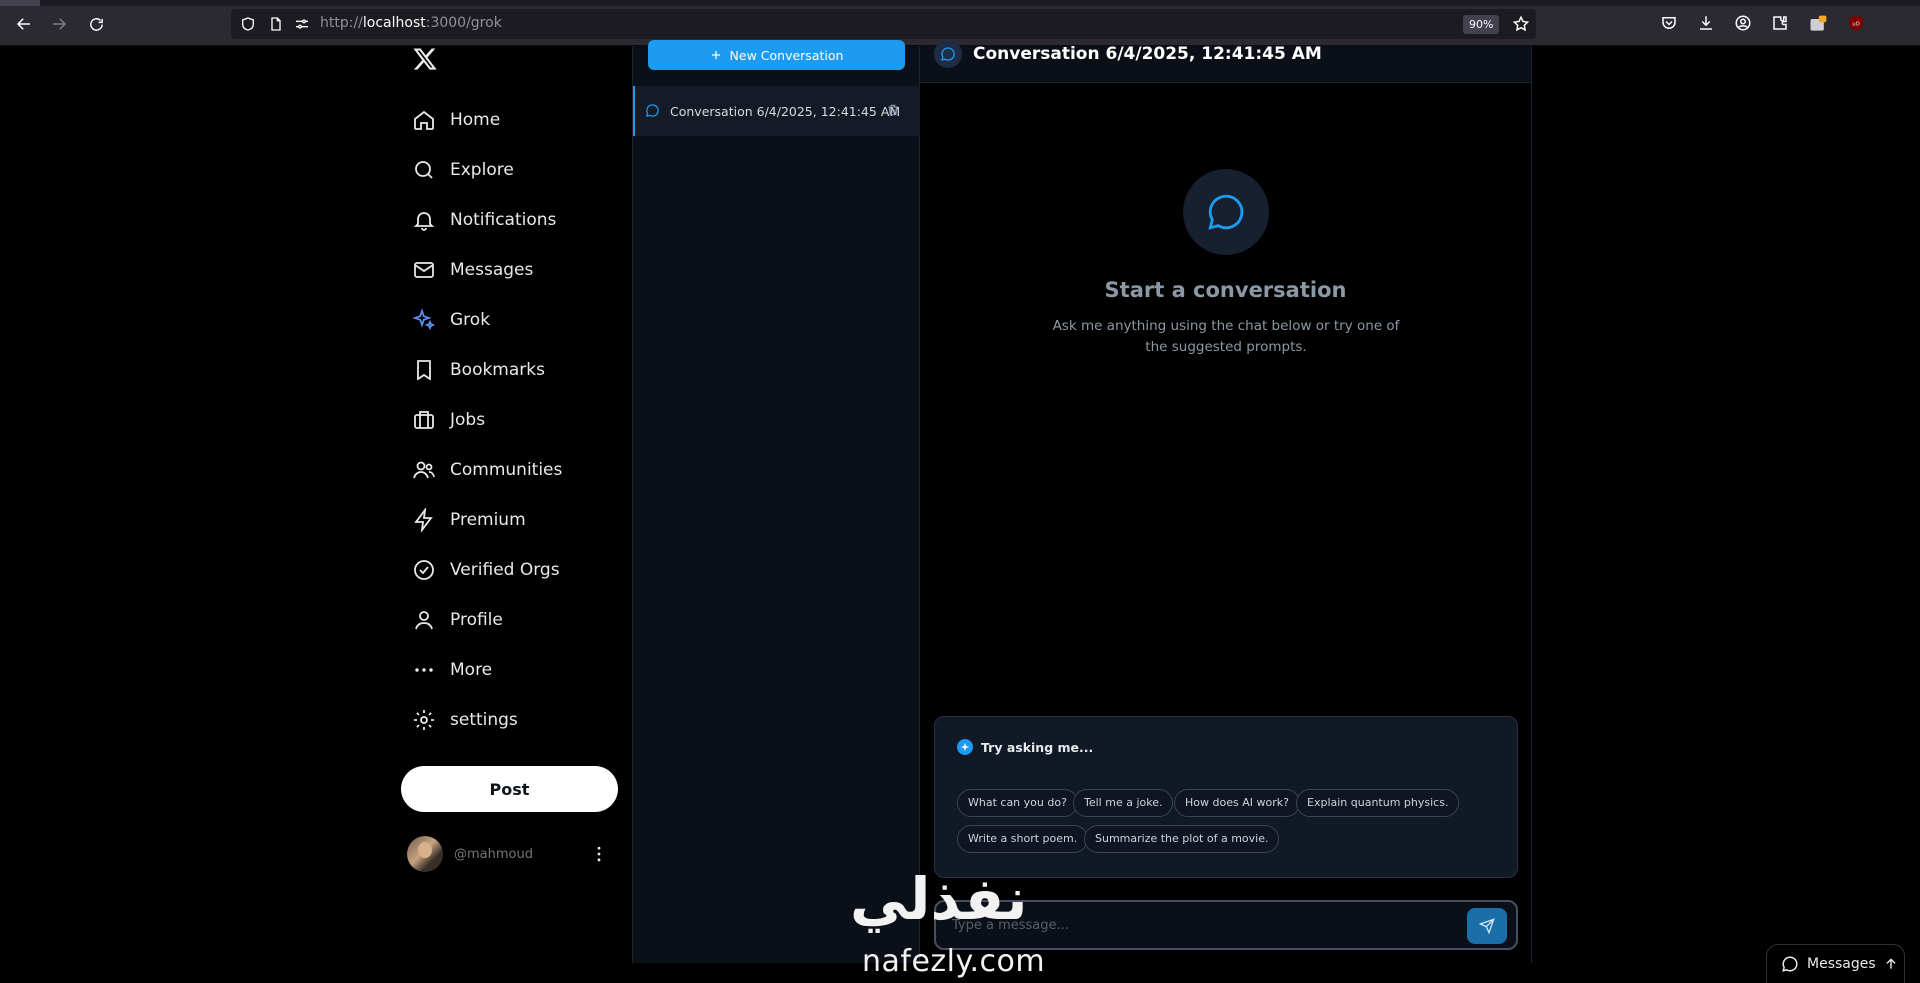 Image resolution: width=1920 pixels, height=983 pixels. Describe the element at coordinates (1378, 803) in the screenshot. I see `suggestion-chip: Explain quantum physics.` at that location.